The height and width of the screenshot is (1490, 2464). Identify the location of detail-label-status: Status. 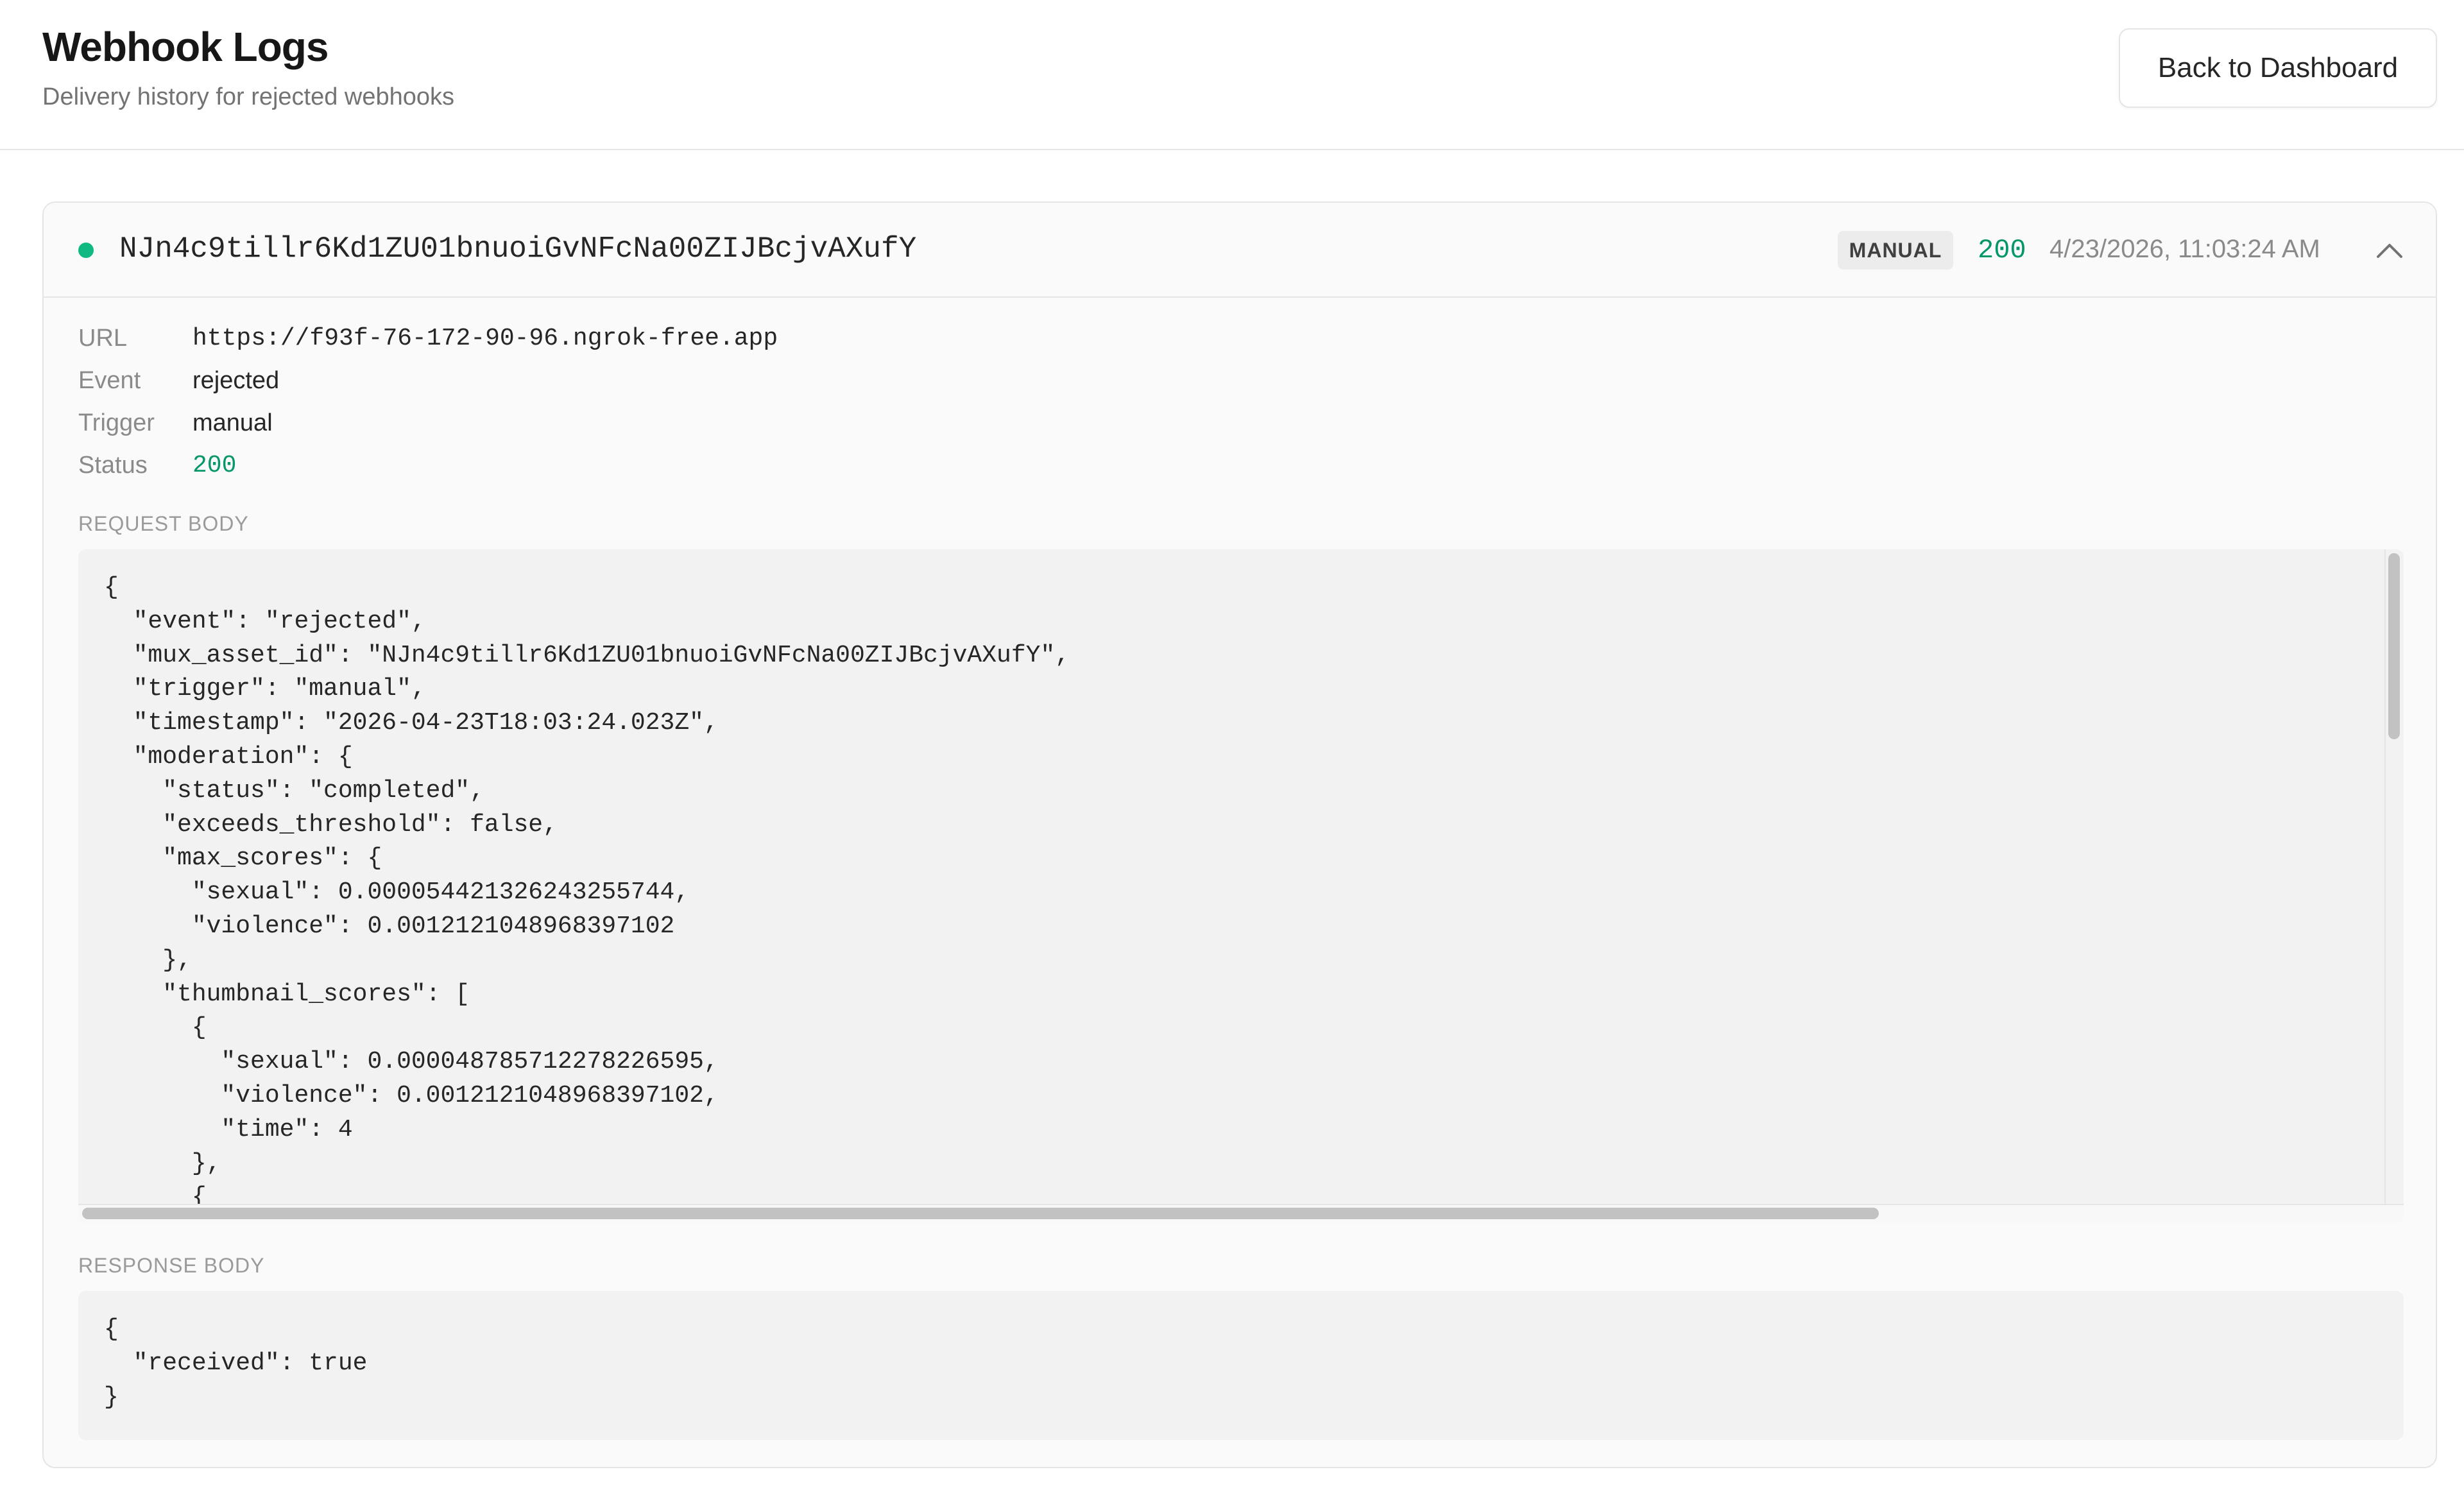
(113, 465).